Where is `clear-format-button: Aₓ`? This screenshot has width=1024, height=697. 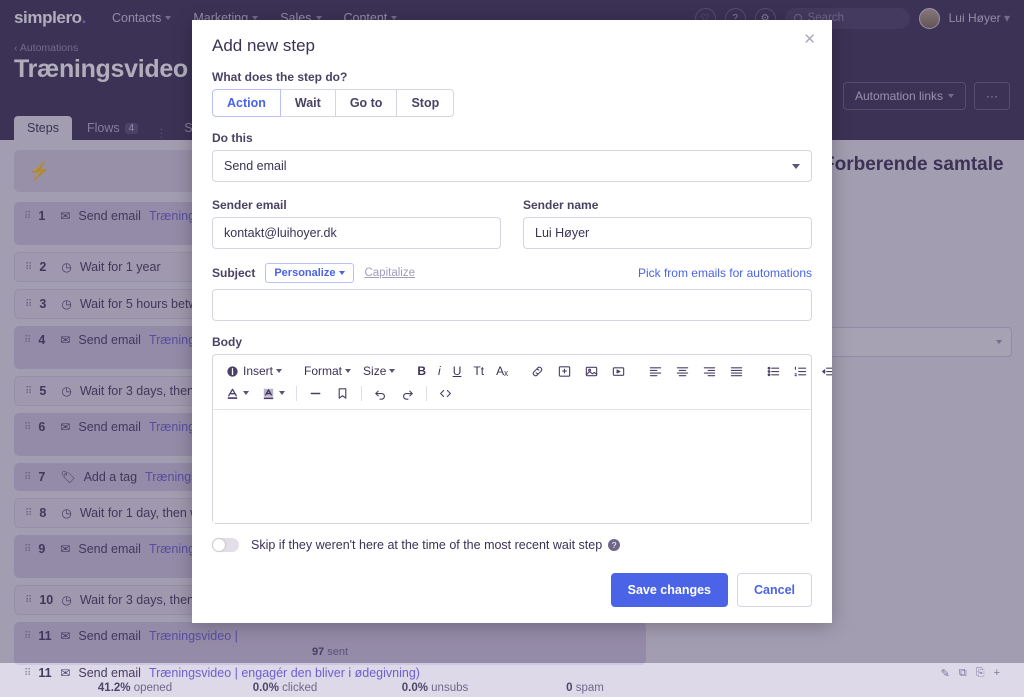 clear-format-button: Aₓ is located at coordinates (502, 371).